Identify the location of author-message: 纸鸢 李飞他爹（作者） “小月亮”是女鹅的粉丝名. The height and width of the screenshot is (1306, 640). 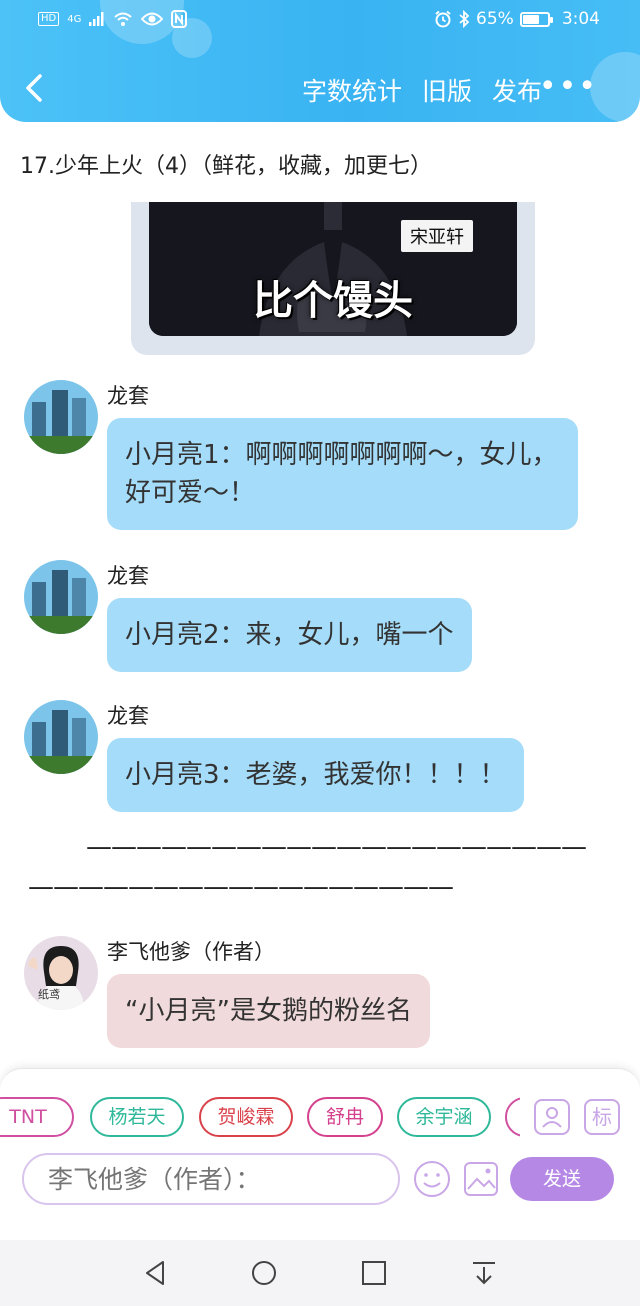
(324, 996).